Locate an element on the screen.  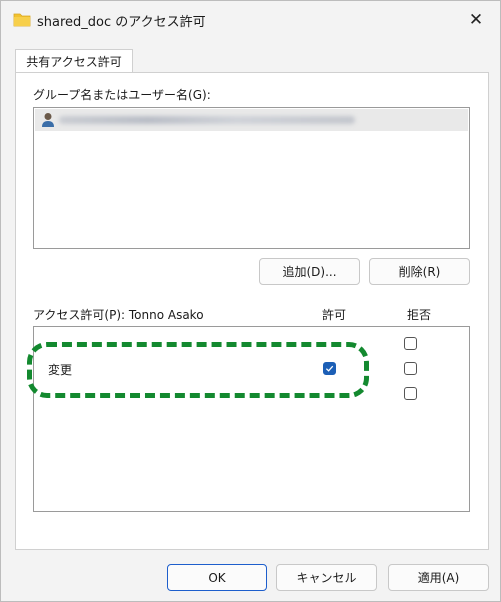
deny-column-header: 拒否 is located at coordinates (419, 315).